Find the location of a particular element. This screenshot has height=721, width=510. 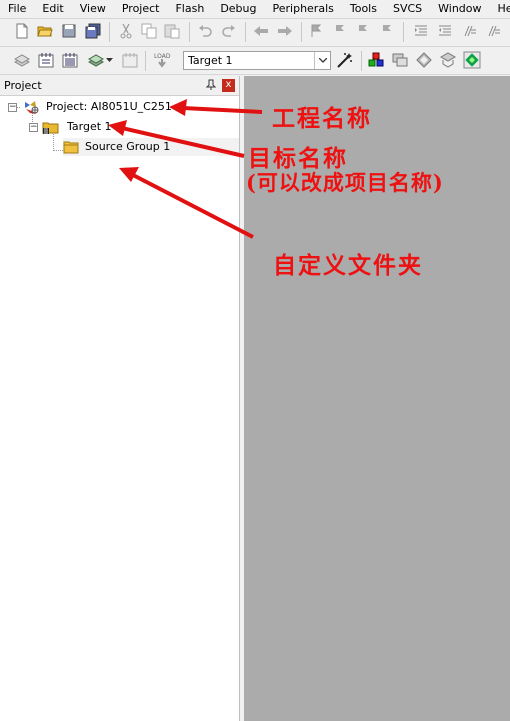

file-extensions-button is located at coordinates (400, 60).